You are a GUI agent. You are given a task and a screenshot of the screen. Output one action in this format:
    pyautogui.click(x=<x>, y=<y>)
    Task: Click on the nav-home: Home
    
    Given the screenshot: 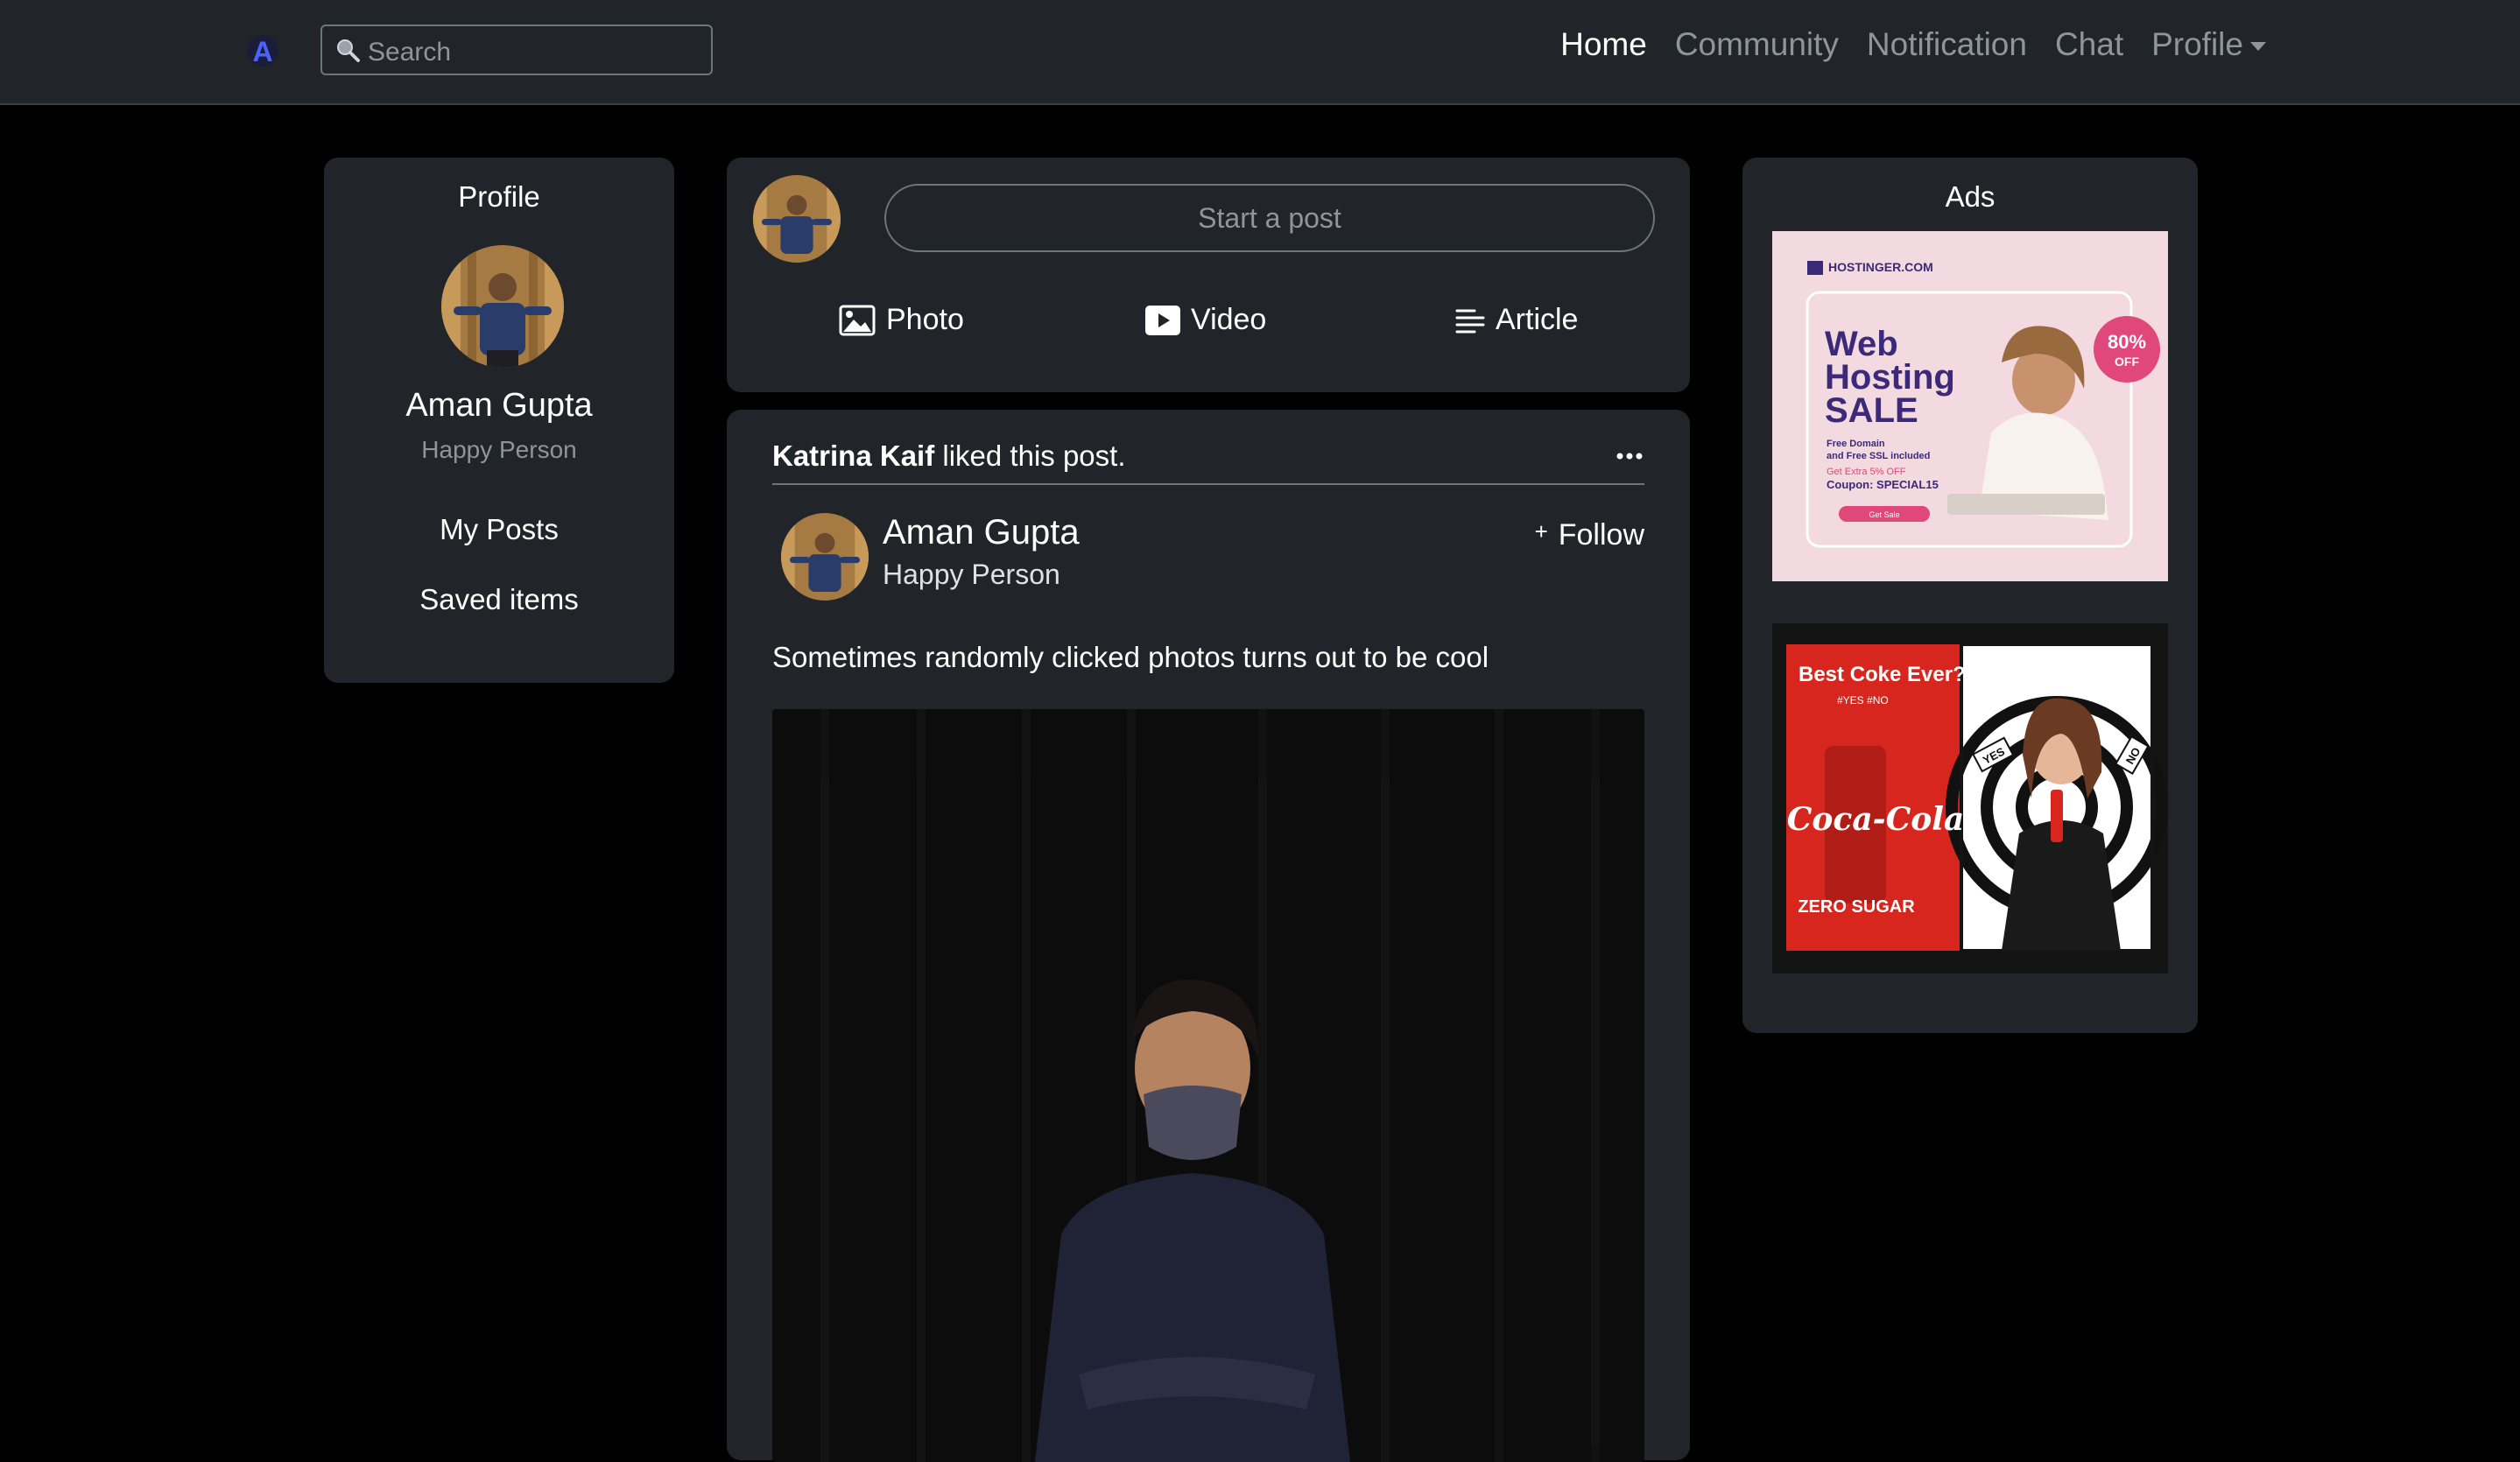 What is the action you would take?
    pyautogui.click(x=1603, y=44)
    